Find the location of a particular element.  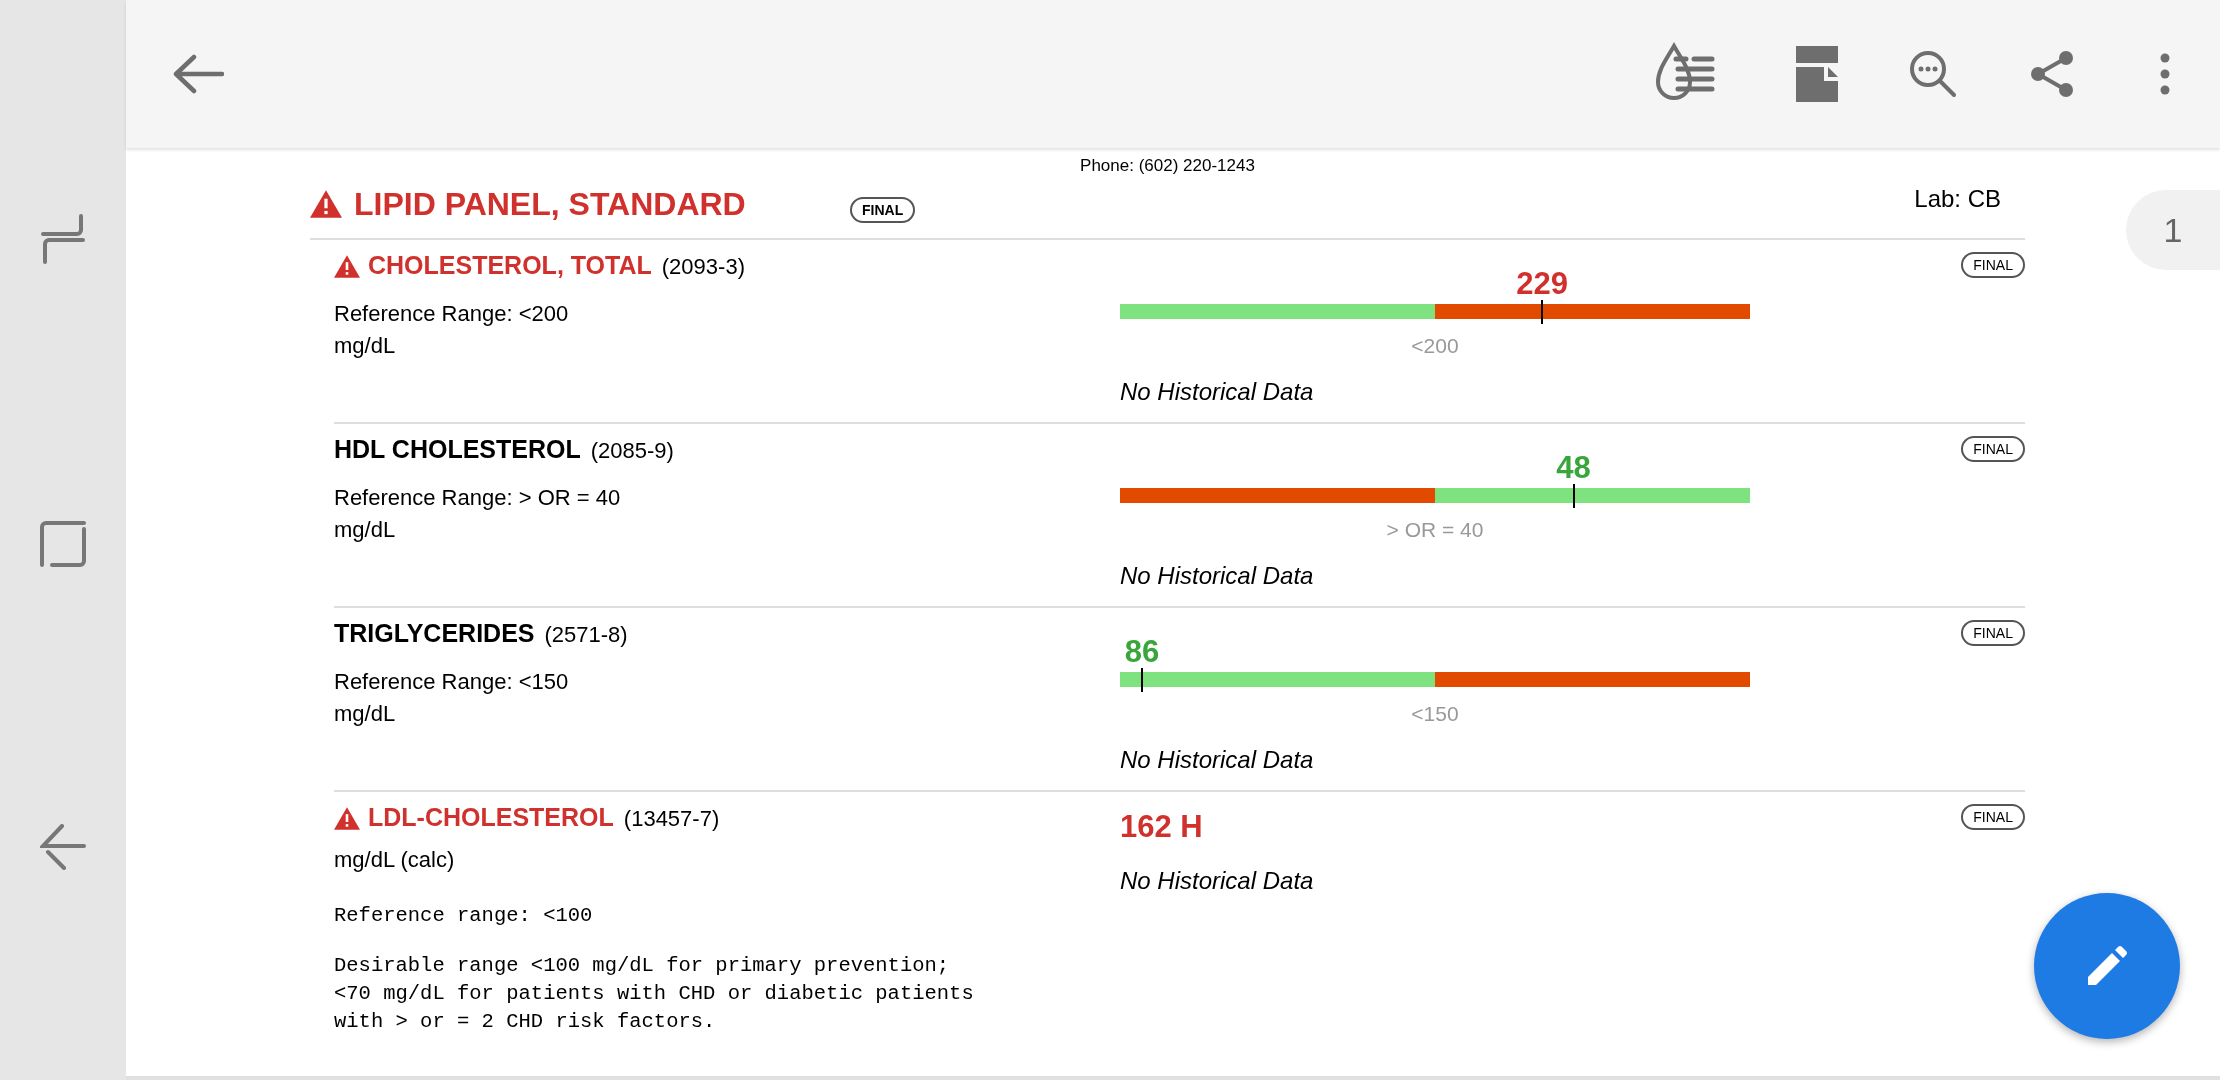

search-icon is located at coordinates (1933, 74).